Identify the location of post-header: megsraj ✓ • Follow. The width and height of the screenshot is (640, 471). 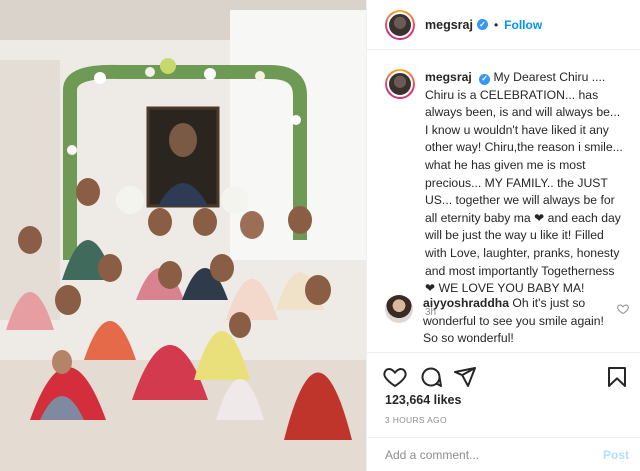
(503, 25).